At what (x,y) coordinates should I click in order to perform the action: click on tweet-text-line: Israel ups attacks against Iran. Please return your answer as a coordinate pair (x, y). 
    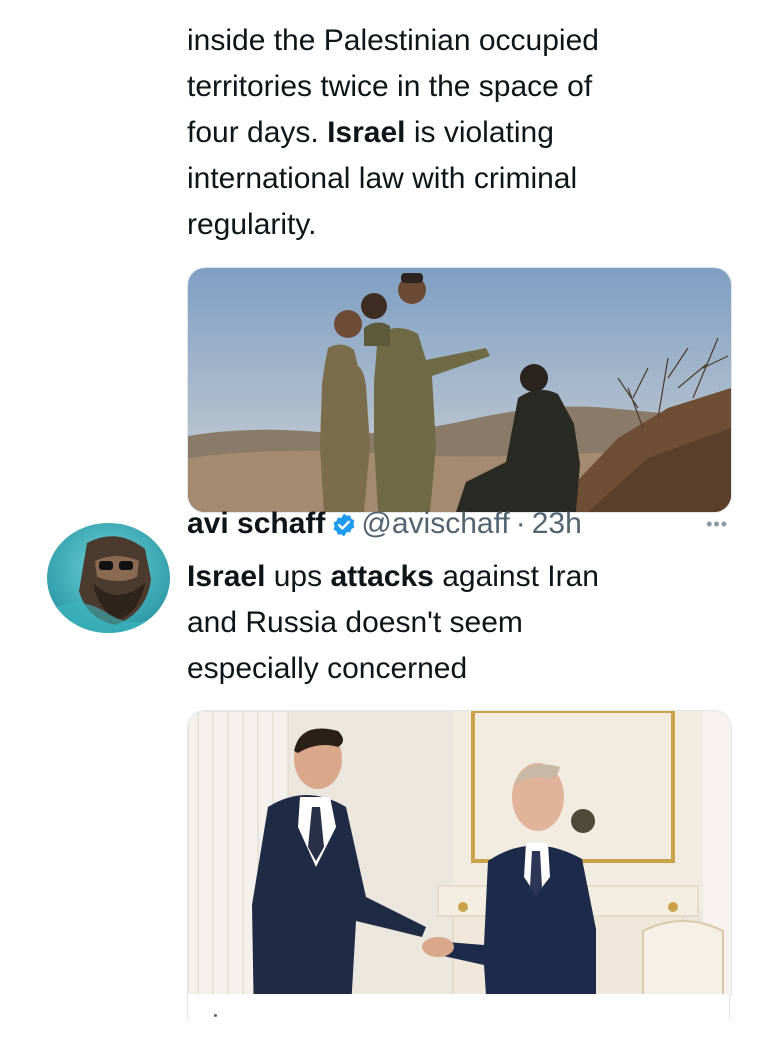
    Looking at the image, I should click on (457, 577).